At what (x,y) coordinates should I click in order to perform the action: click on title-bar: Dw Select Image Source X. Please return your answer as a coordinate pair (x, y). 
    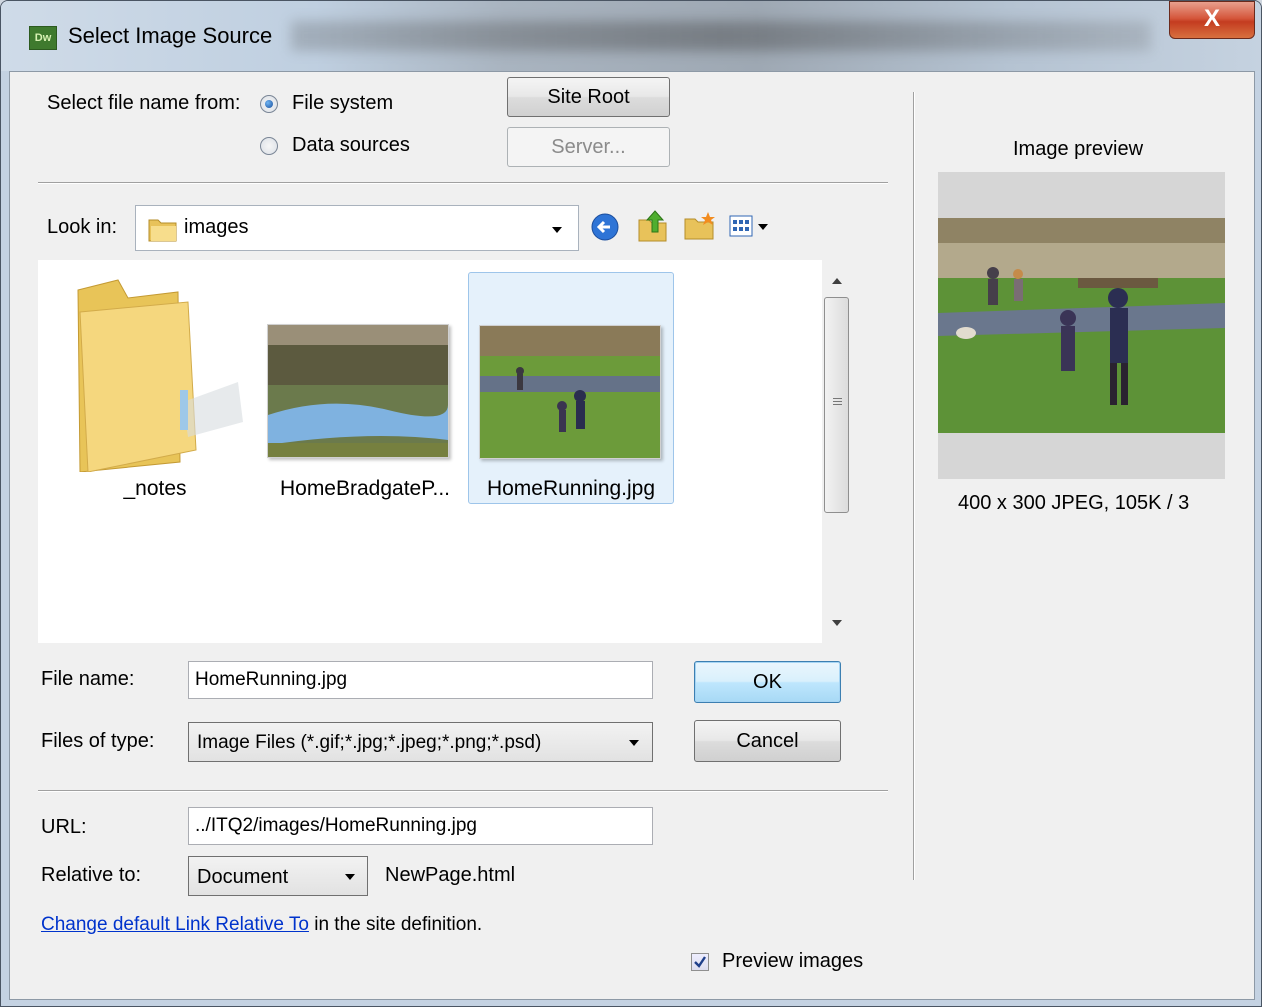
    Looking at the image, I should click on (631, 36).